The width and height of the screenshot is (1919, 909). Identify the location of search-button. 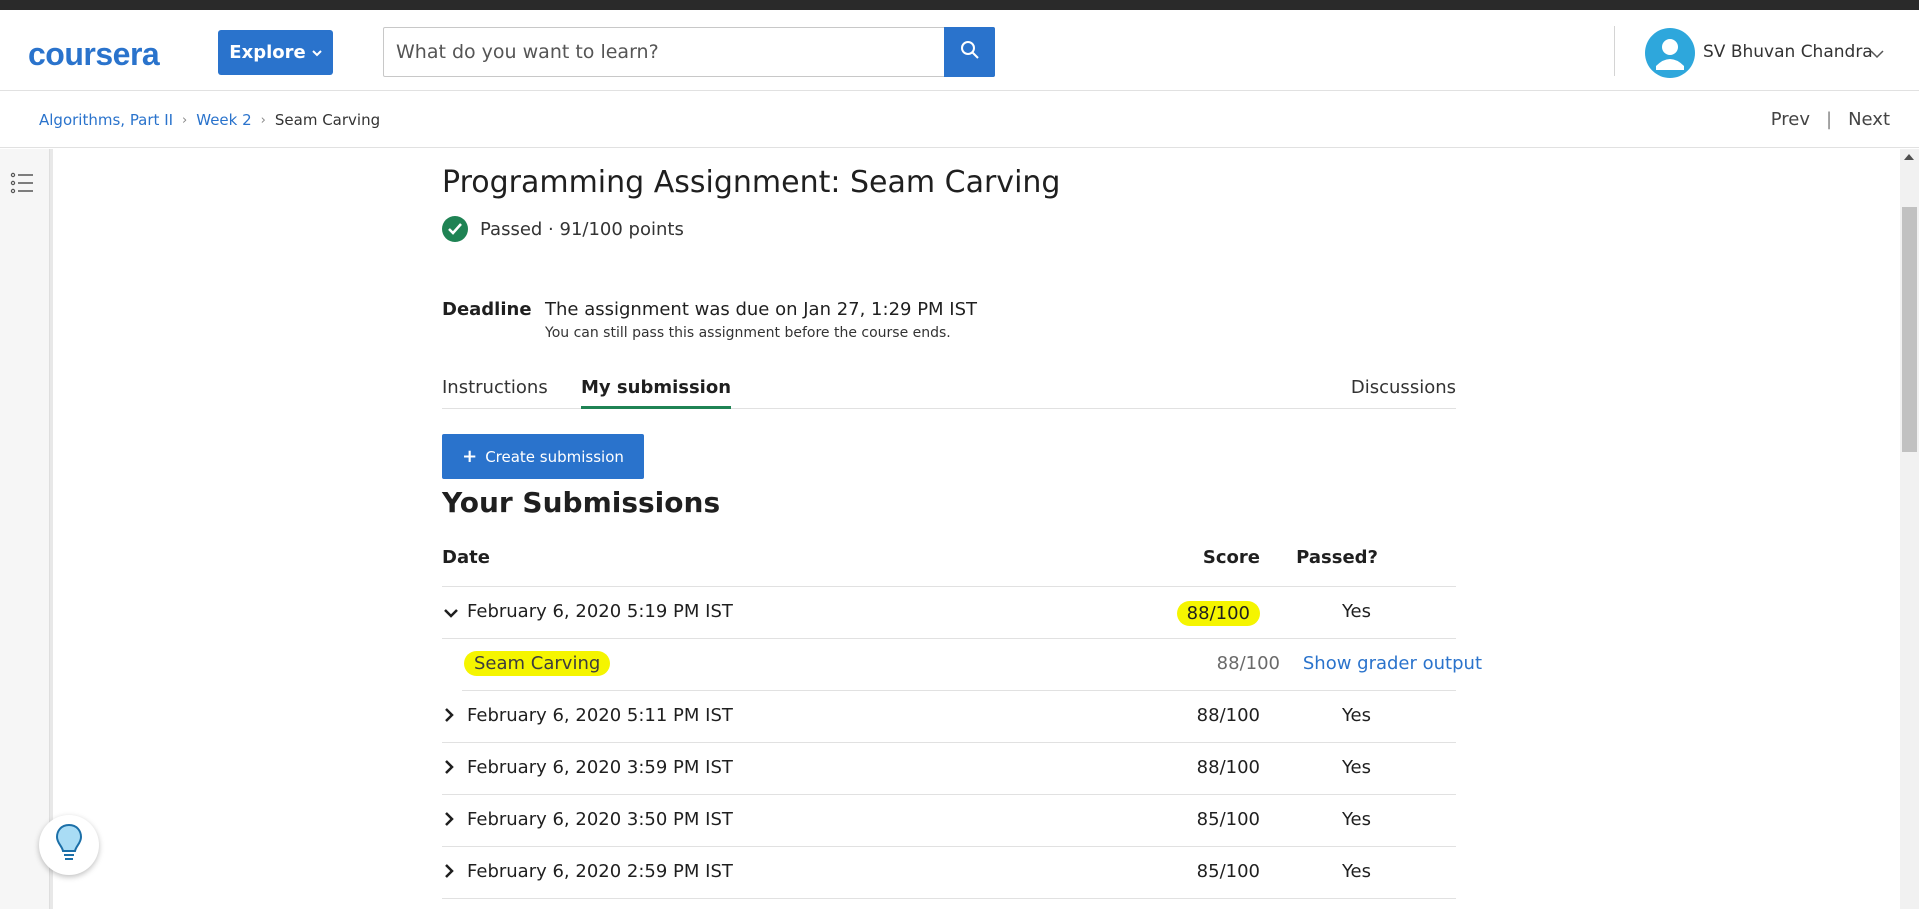
(969, 52).